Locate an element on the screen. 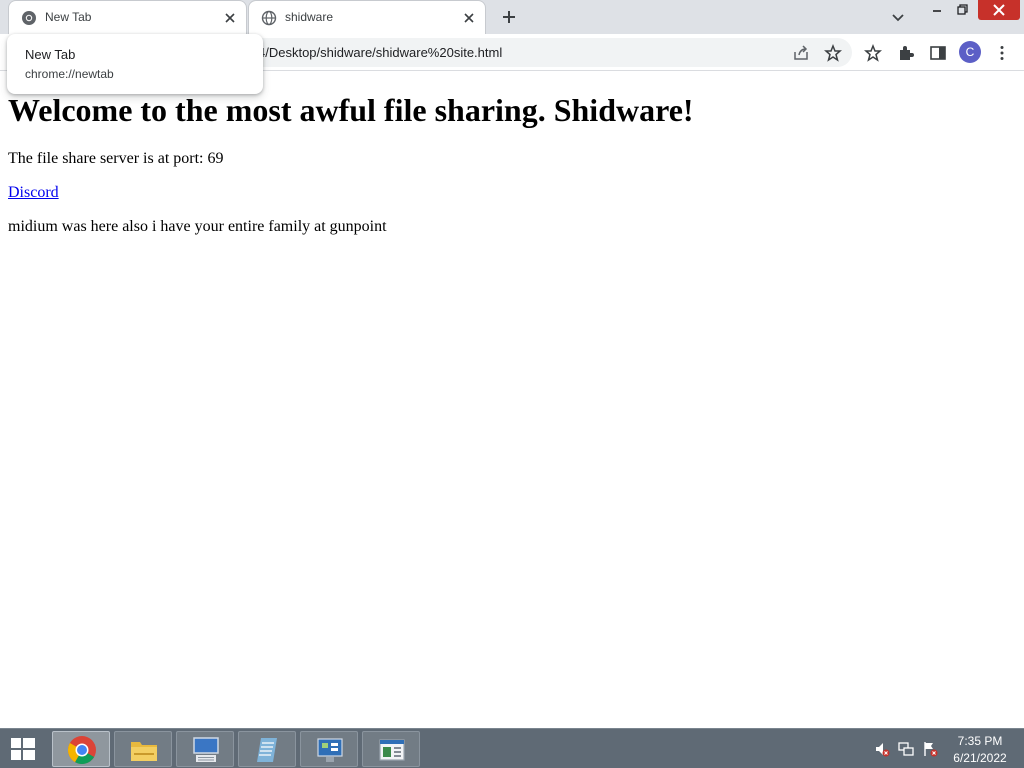  tab-shidware: shidware is located at coordinates (367, 17).